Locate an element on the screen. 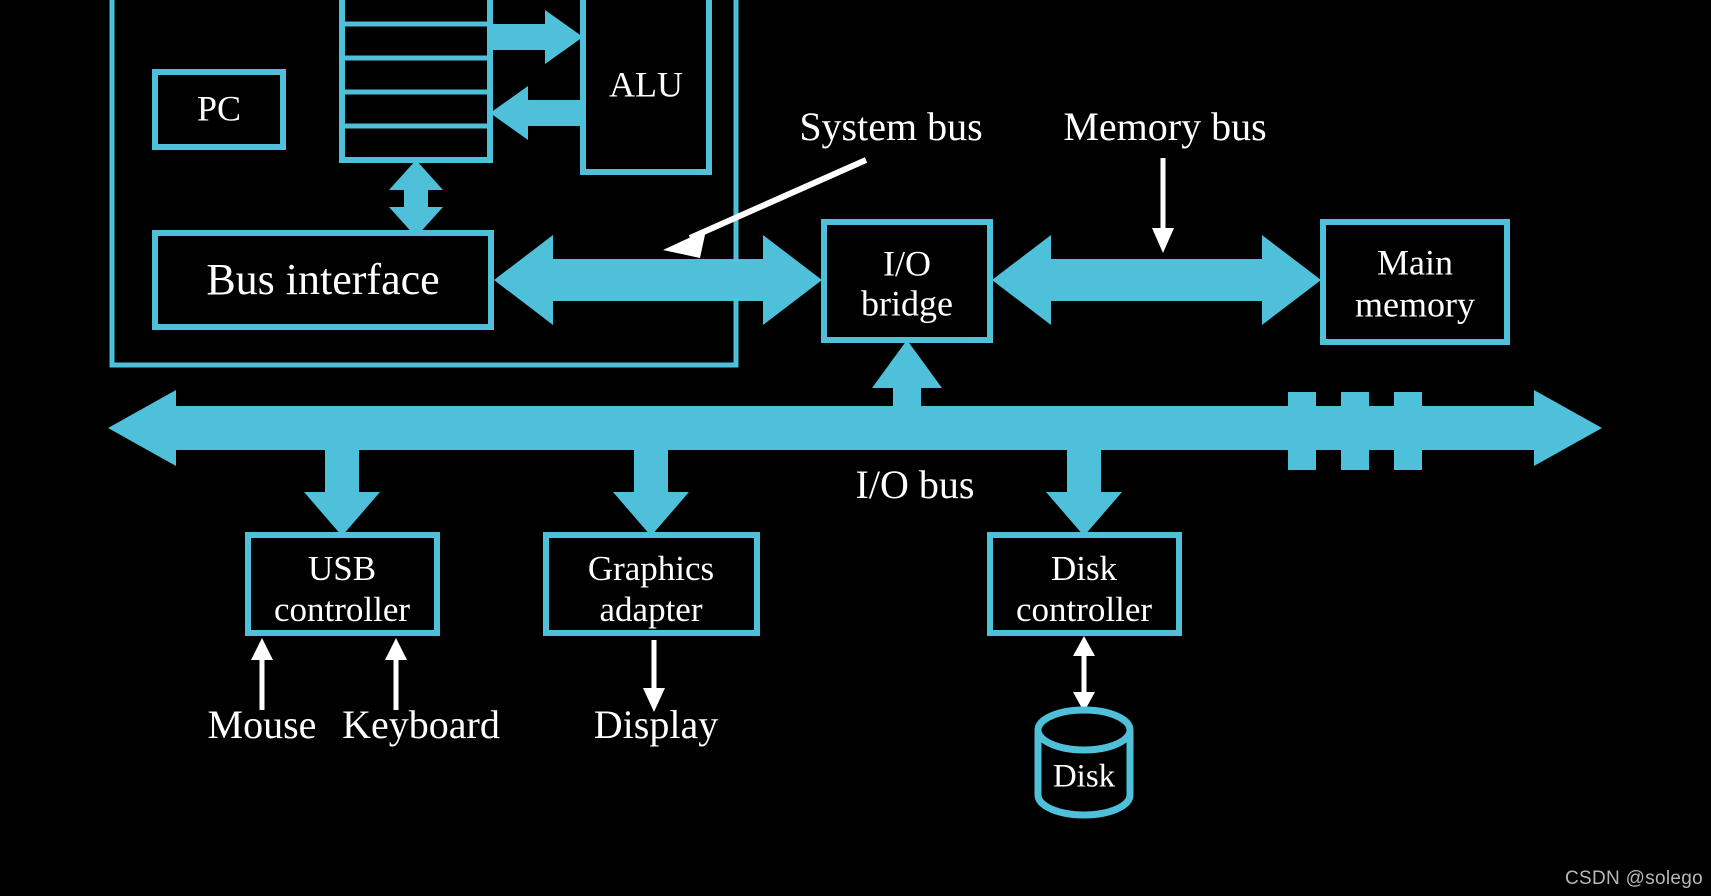  usb-controller-label-line1: USB is located at coordinates (342, 568).